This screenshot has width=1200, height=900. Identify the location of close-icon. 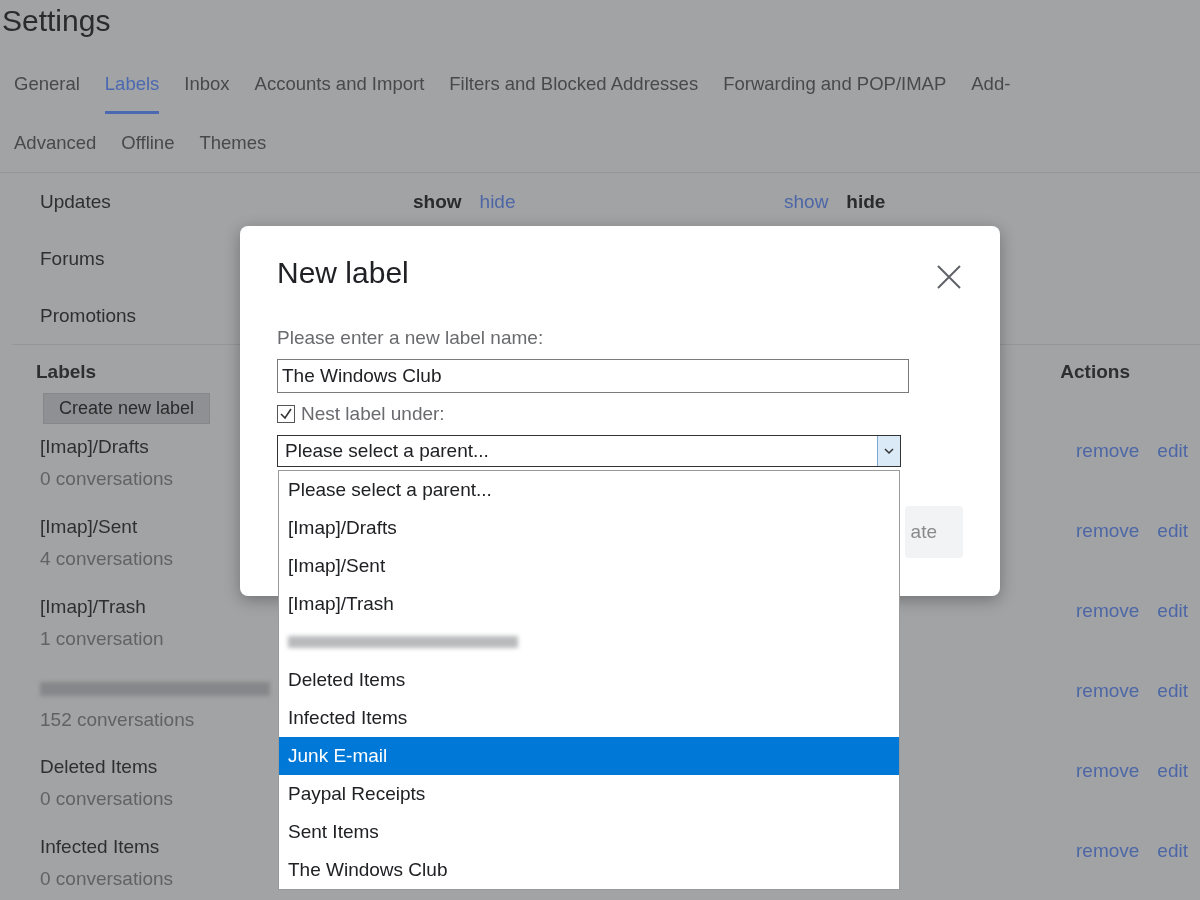
(949, 277).